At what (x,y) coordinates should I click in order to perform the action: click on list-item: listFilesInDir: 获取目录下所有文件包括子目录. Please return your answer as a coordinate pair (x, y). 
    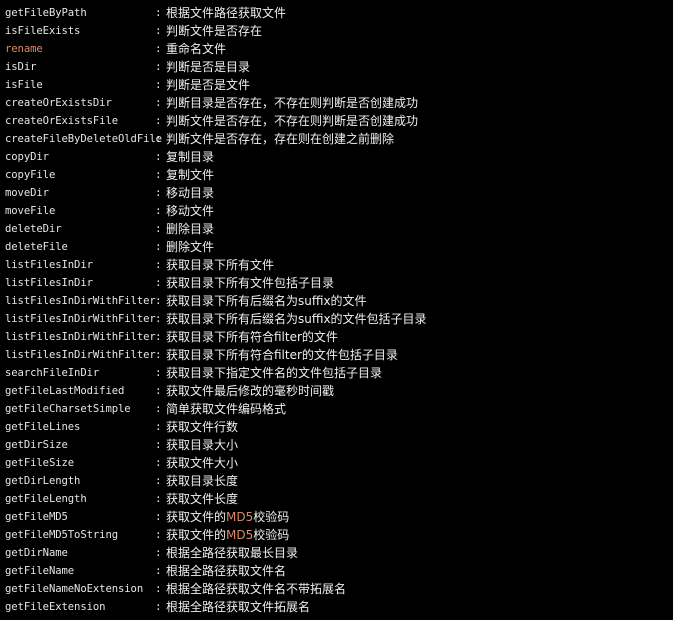
    Looking at the image, I should click on (336, 283).